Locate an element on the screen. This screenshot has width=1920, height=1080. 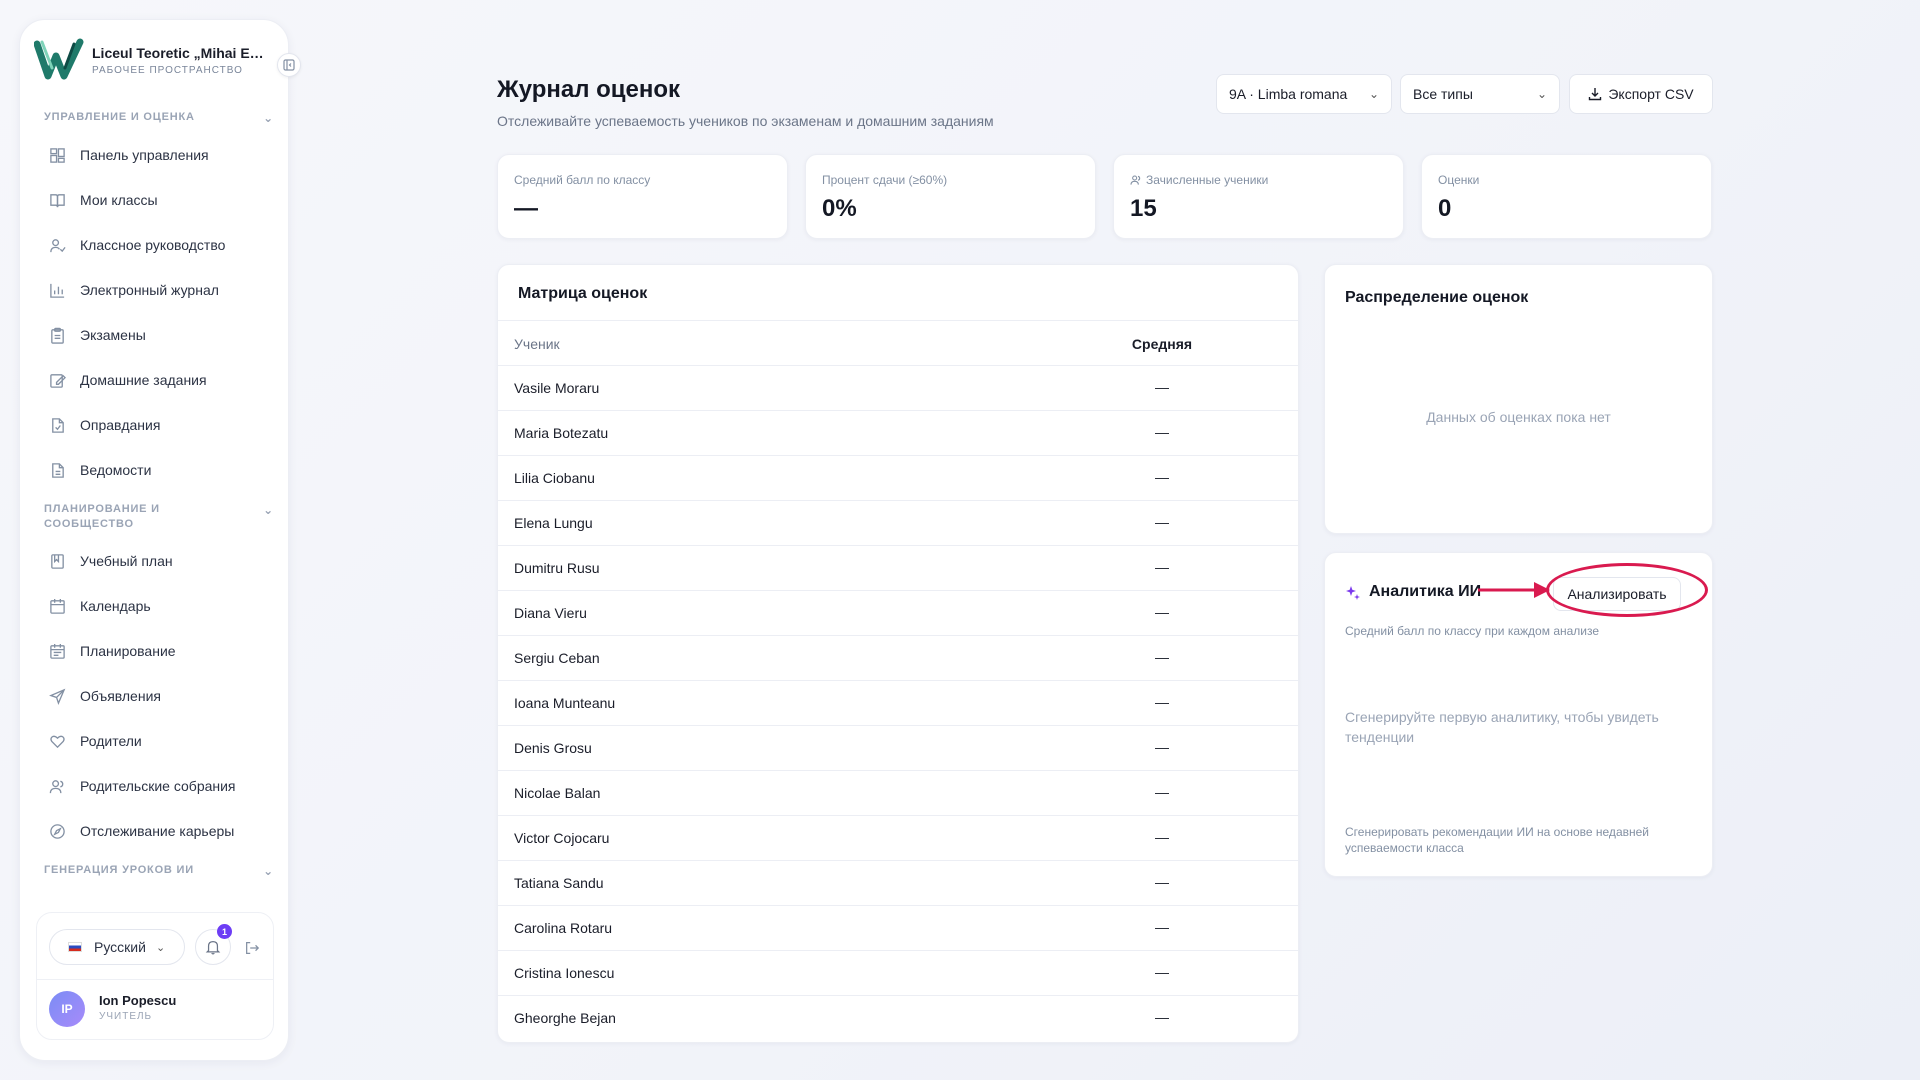
flag-icon is located at coordinates (75, 947).